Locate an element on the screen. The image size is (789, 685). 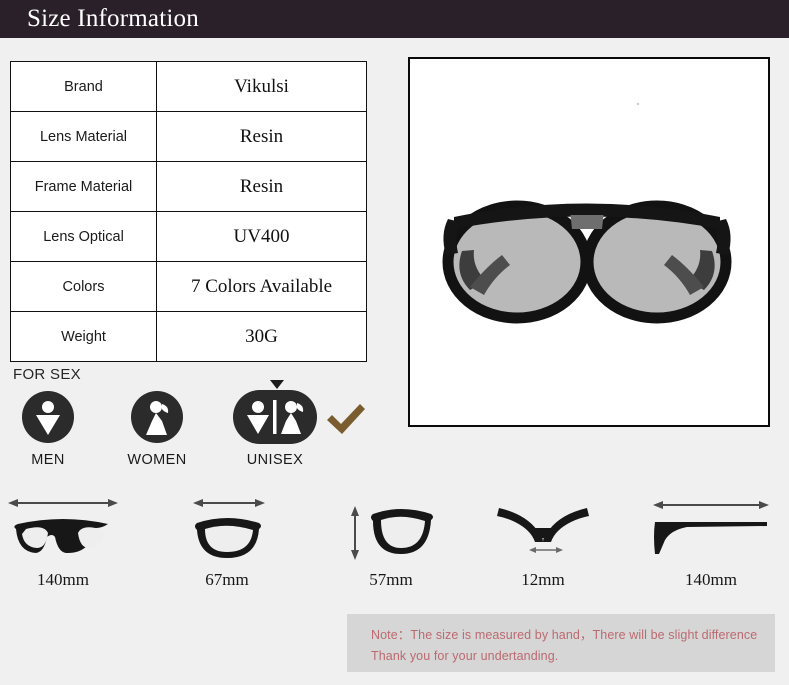
spec-value: UV400 is located at coordinates (261, 236).